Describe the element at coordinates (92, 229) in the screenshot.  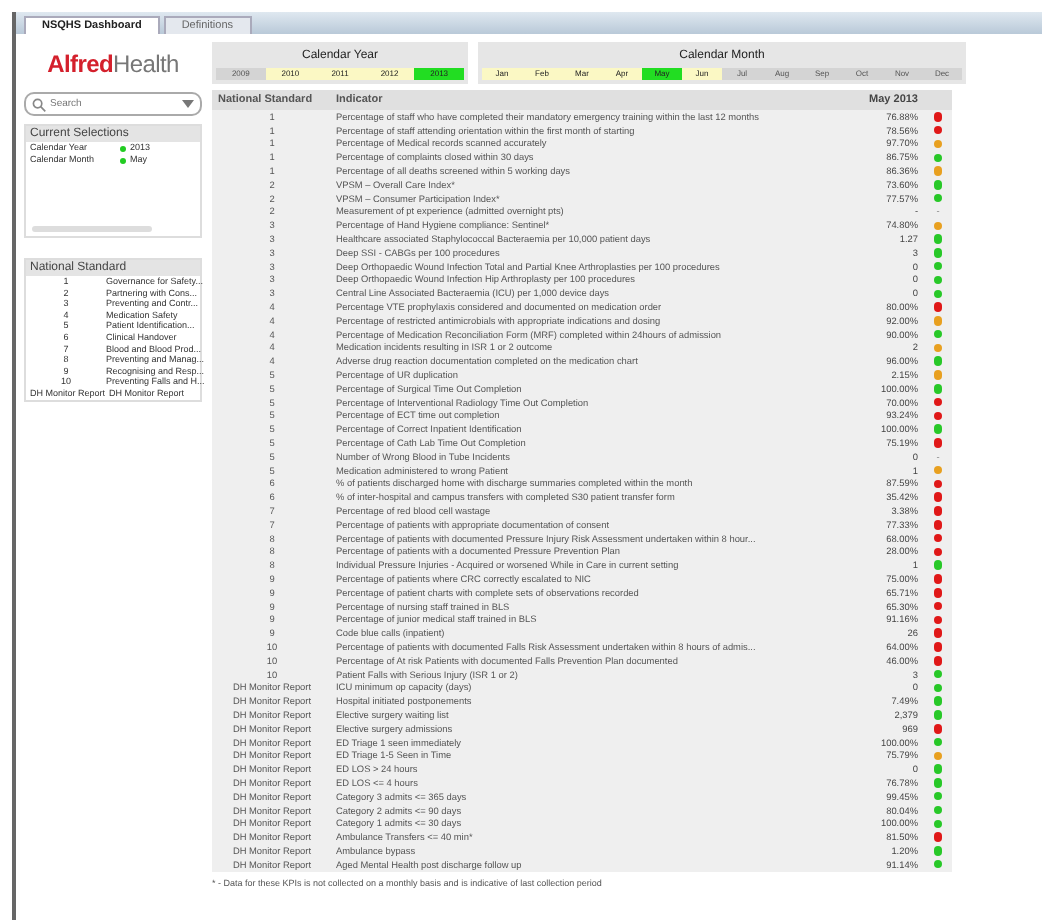
I see `horizontal-scrollbar` at that location.